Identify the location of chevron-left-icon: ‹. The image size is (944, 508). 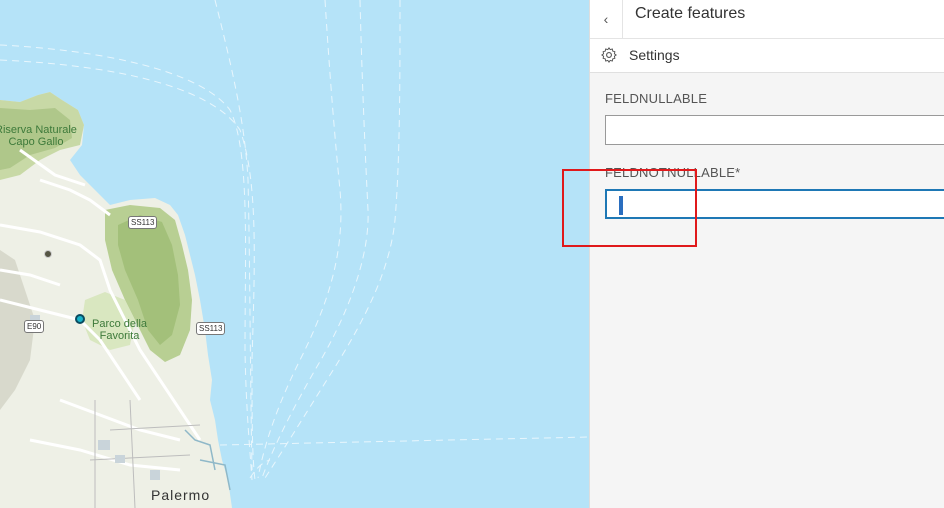
(606, 19).